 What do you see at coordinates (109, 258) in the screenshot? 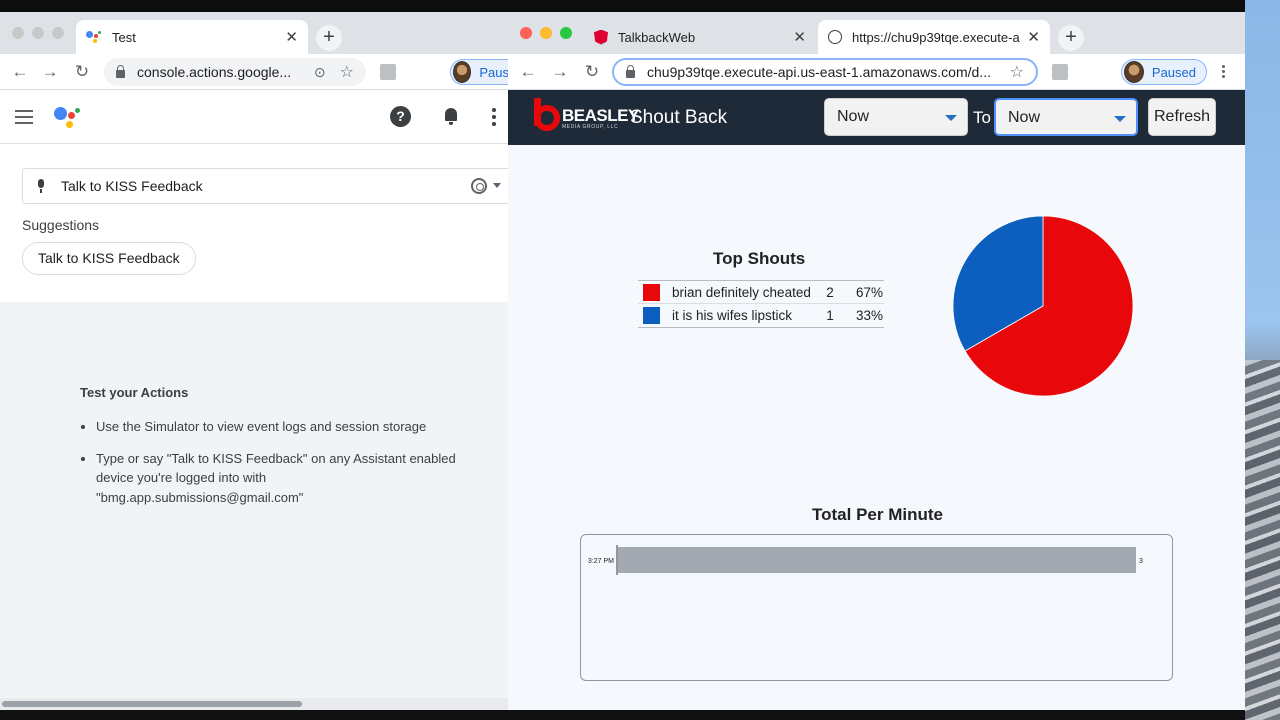
I see `suggestion-chip: Talk to KISS Feedback` at bounding box center [109, 258].